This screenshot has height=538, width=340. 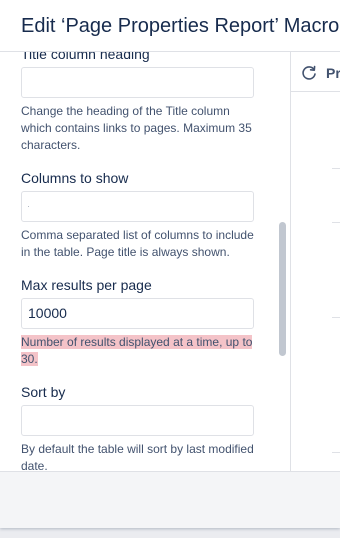 I want to click on sort-by-label: Sort by, so click(x=43, y=392).